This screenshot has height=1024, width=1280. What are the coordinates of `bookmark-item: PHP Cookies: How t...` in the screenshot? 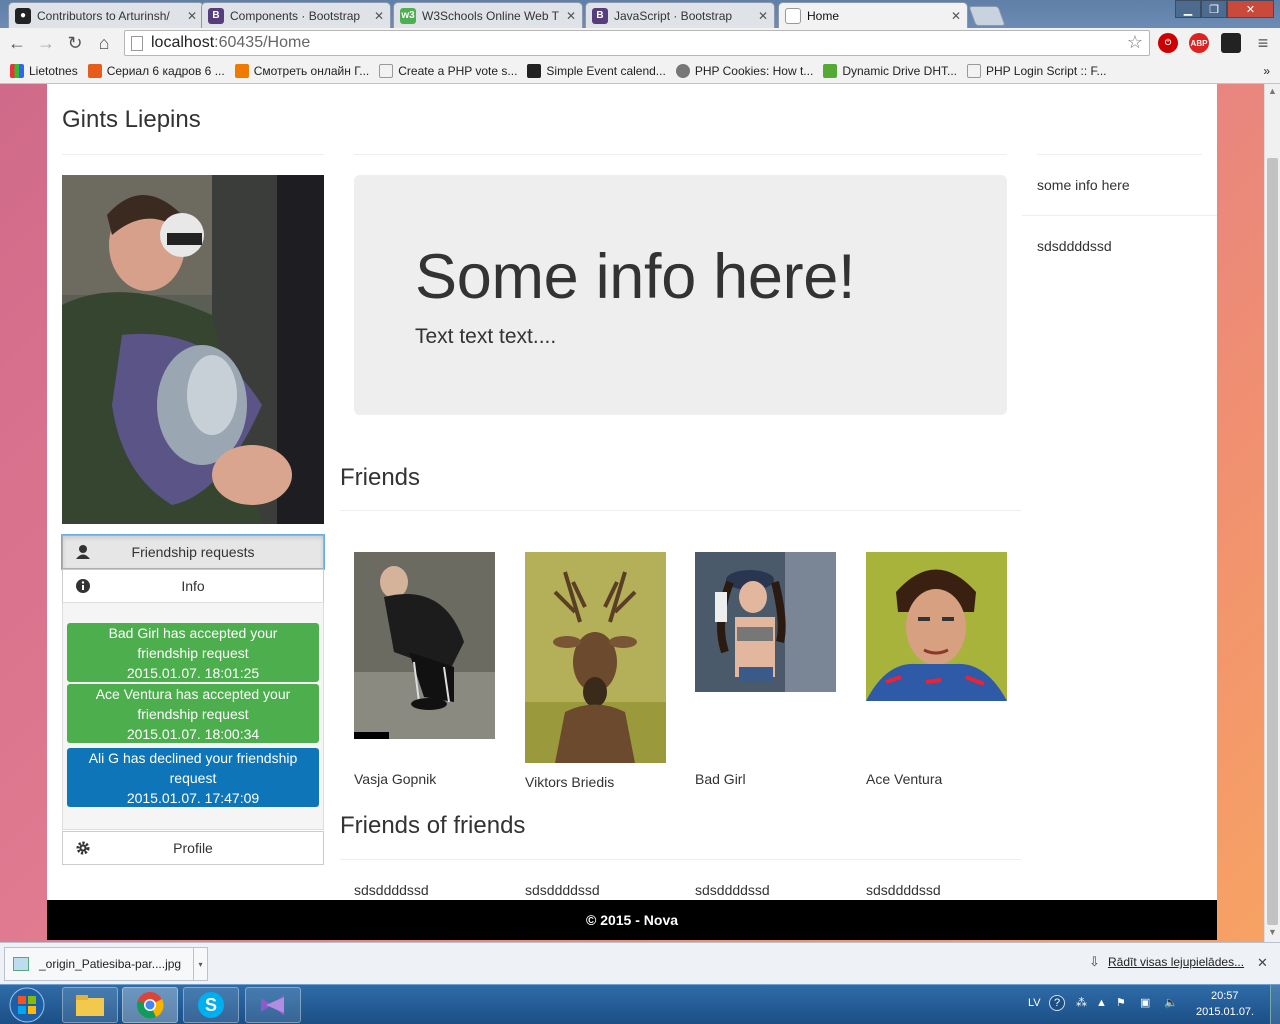 It's located at (744, 70).